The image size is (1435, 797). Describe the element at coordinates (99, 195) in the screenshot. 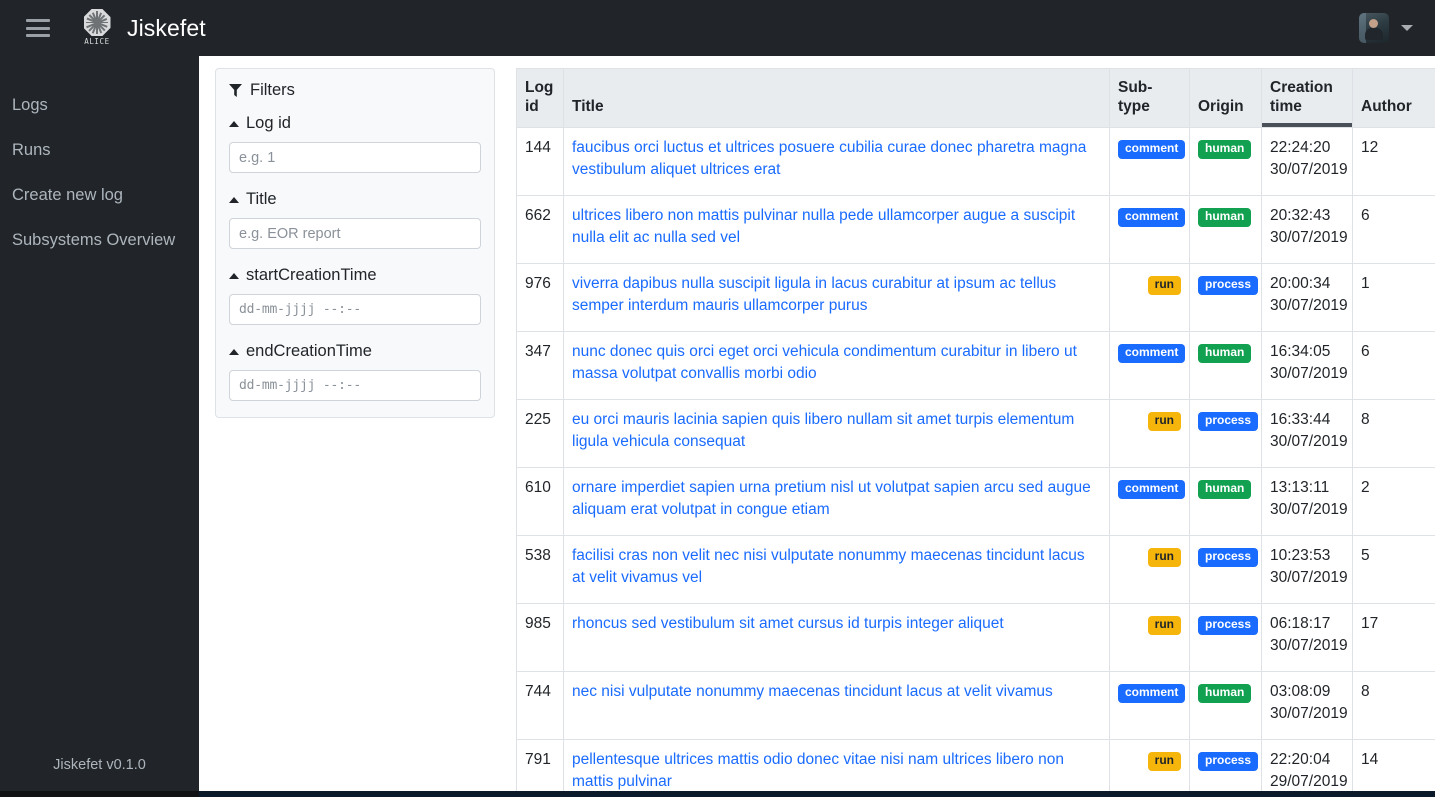

I see `sidebar-item-create-new-log: Create new log` at that location.